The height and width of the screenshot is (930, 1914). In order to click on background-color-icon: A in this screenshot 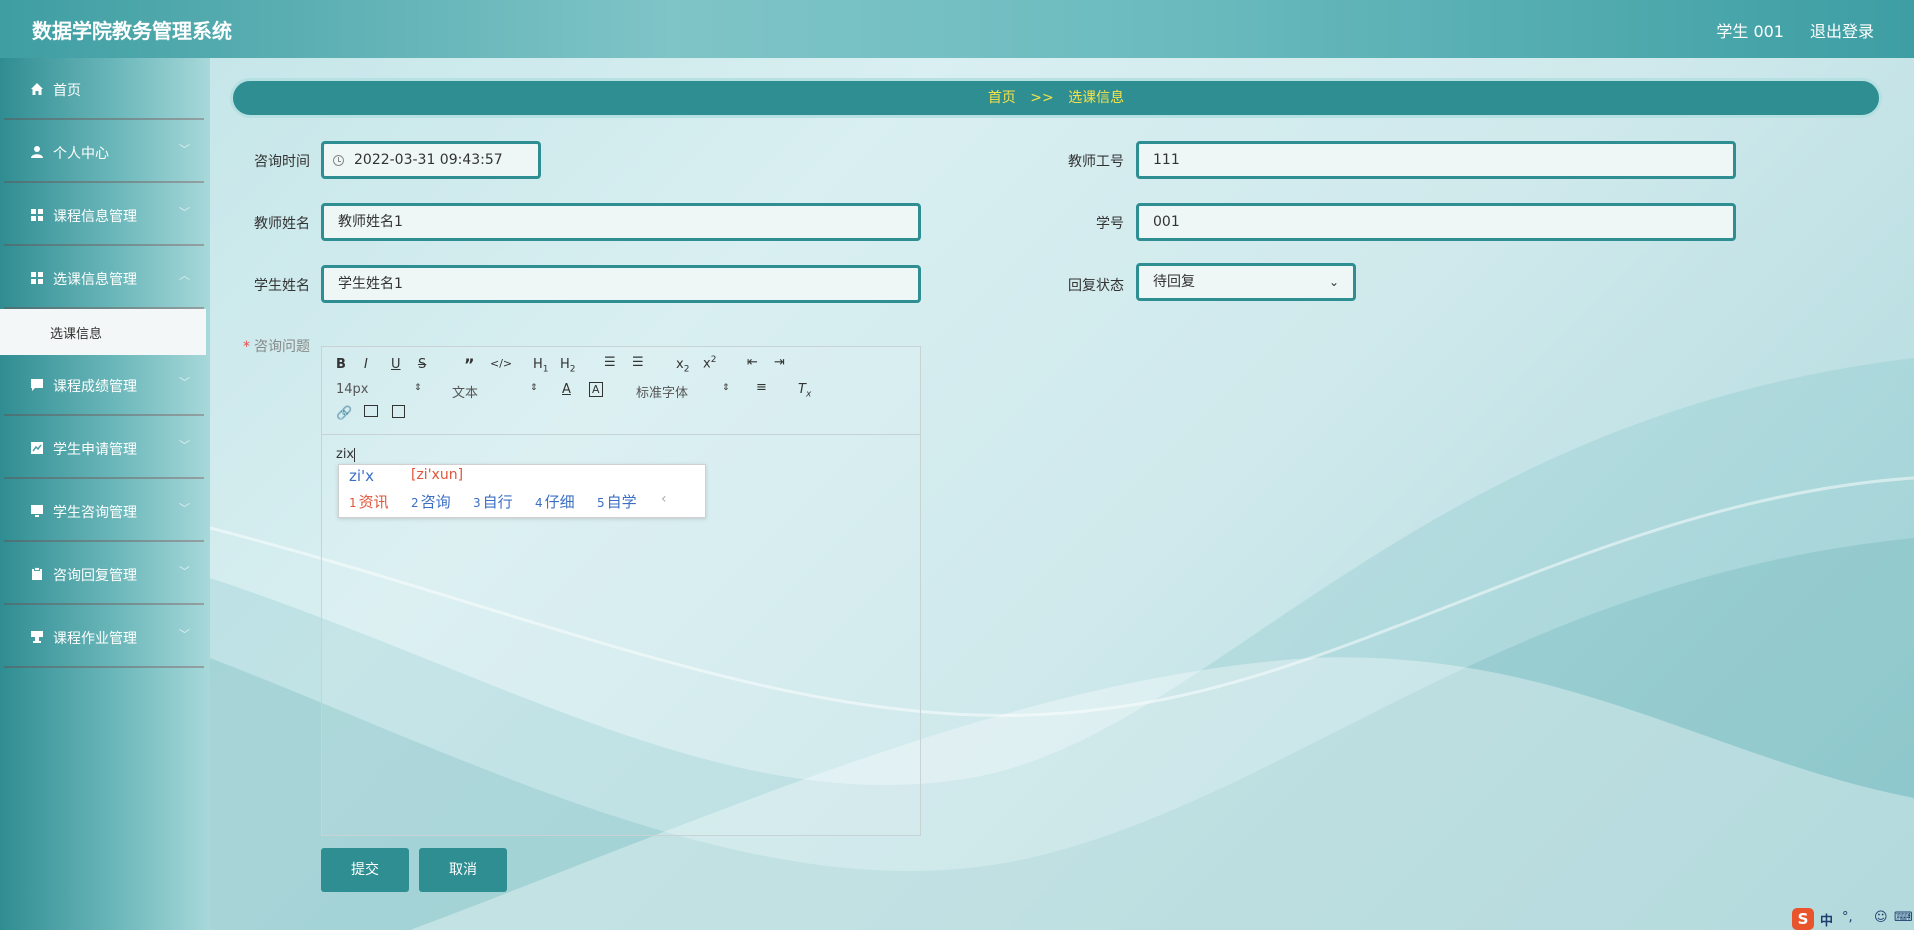, I will do `click(596, 389)`.